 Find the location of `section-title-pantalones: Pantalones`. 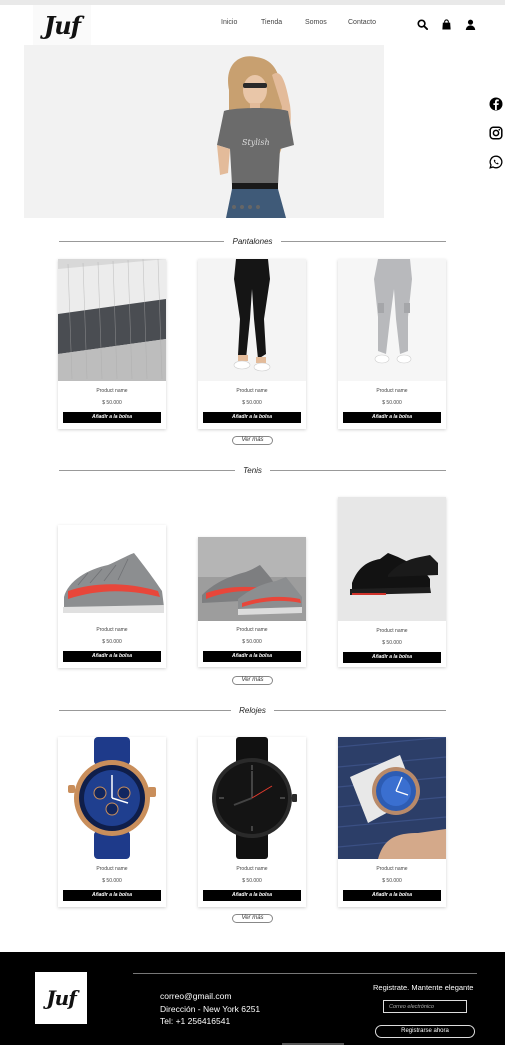

section-title-pantalones: Pantalones is located at coordinates (252, 241).